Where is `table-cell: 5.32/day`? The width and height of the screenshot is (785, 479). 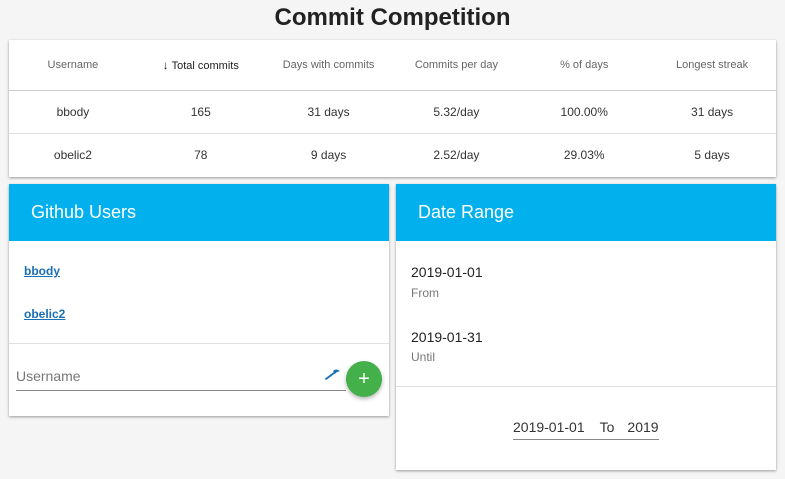 table-cell: 5.32/day is located at coordinates (456, 112).